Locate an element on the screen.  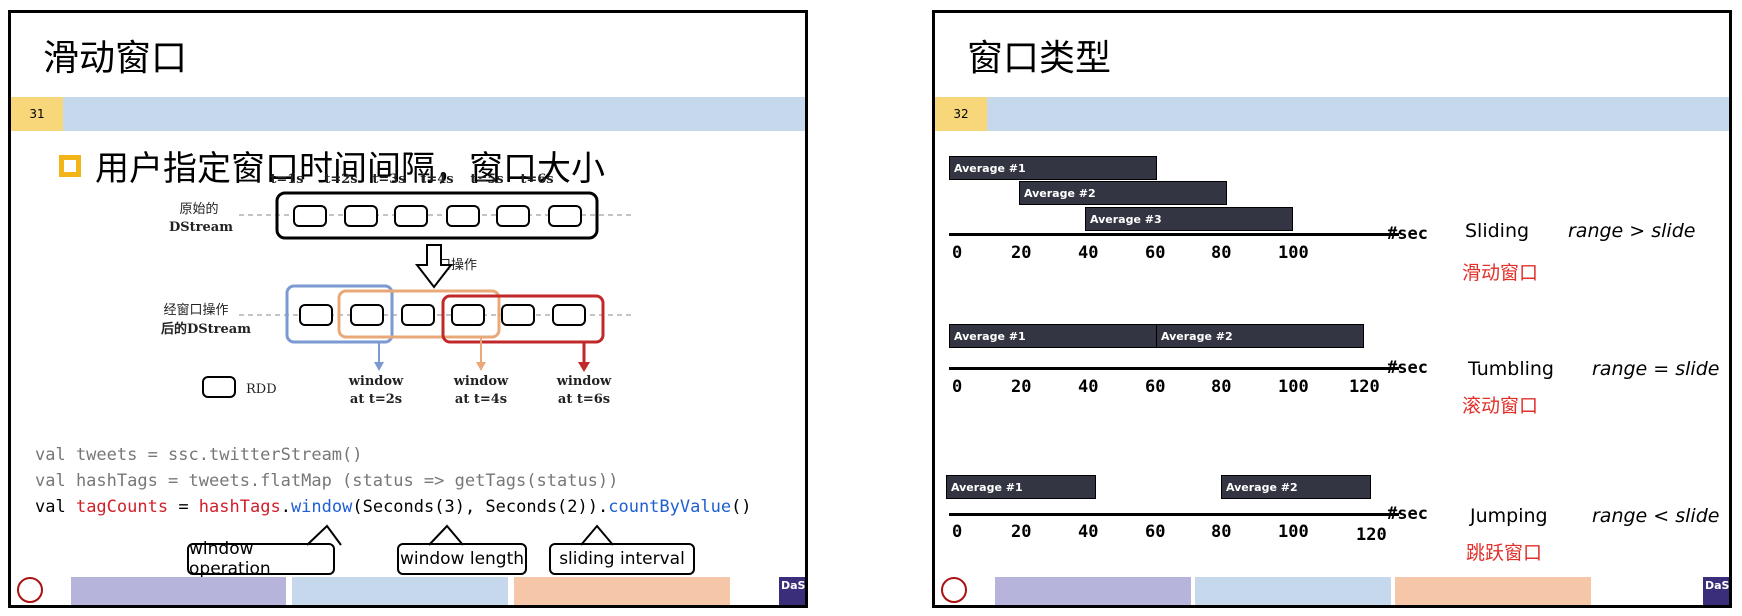
code-line-1: val tweets = ssc.twitterStream() is located at coordinates (199, 455).